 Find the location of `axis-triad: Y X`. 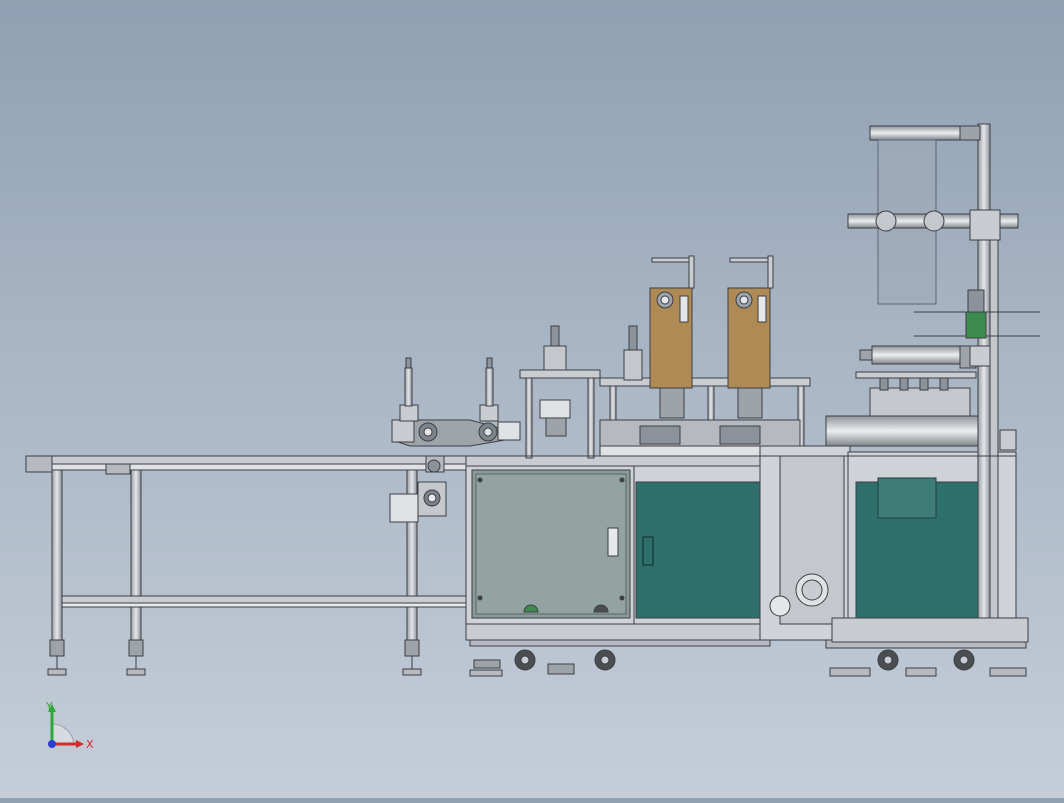

axis-triad: Y X is located at coordinates (69, 725).